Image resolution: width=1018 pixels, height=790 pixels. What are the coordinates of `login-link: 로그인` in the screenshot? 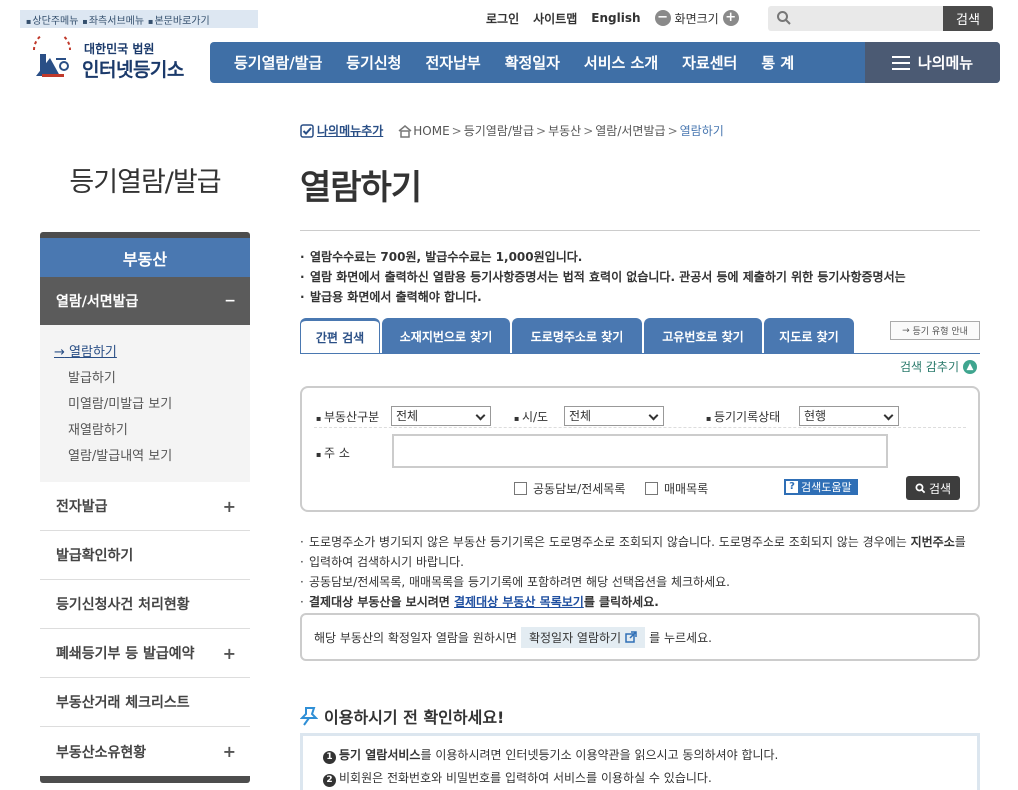 It's located at (502, 18).